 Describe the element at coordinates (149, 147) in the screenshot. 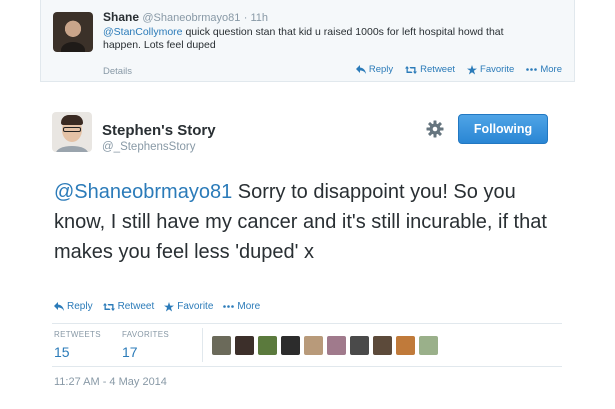

I see `author-handle: @_StephensStory` at that location.